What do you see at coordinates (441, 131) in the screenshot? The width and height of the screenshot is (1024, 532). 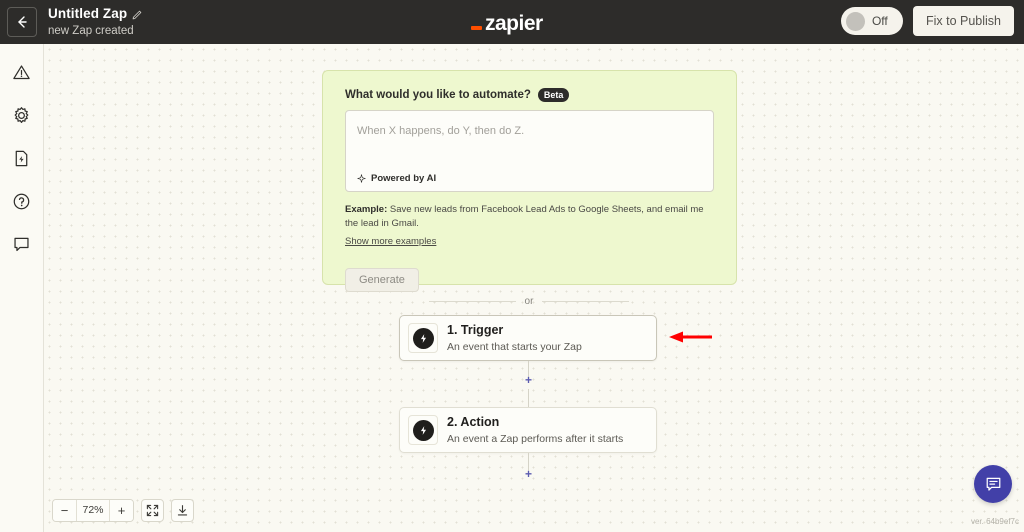 I see `ai-prompt-placeholder: When X happens, do Y, then do Z.` at bounding box center [441, 131].